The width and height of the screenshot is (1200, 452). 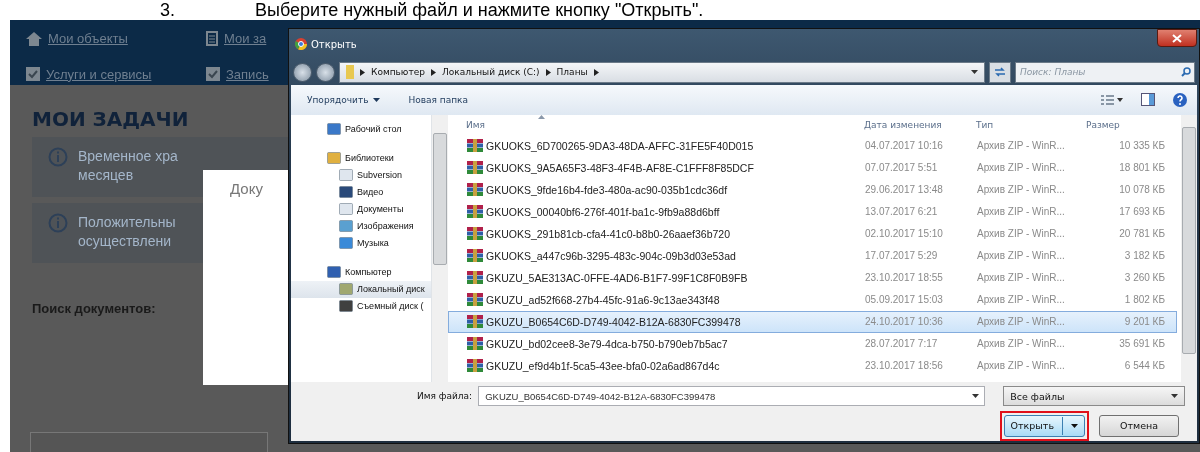 What do you see at coordinates (1031, 124) in the screenshot?
I see `column-header: Тип` at bounding box center [1031, 124].